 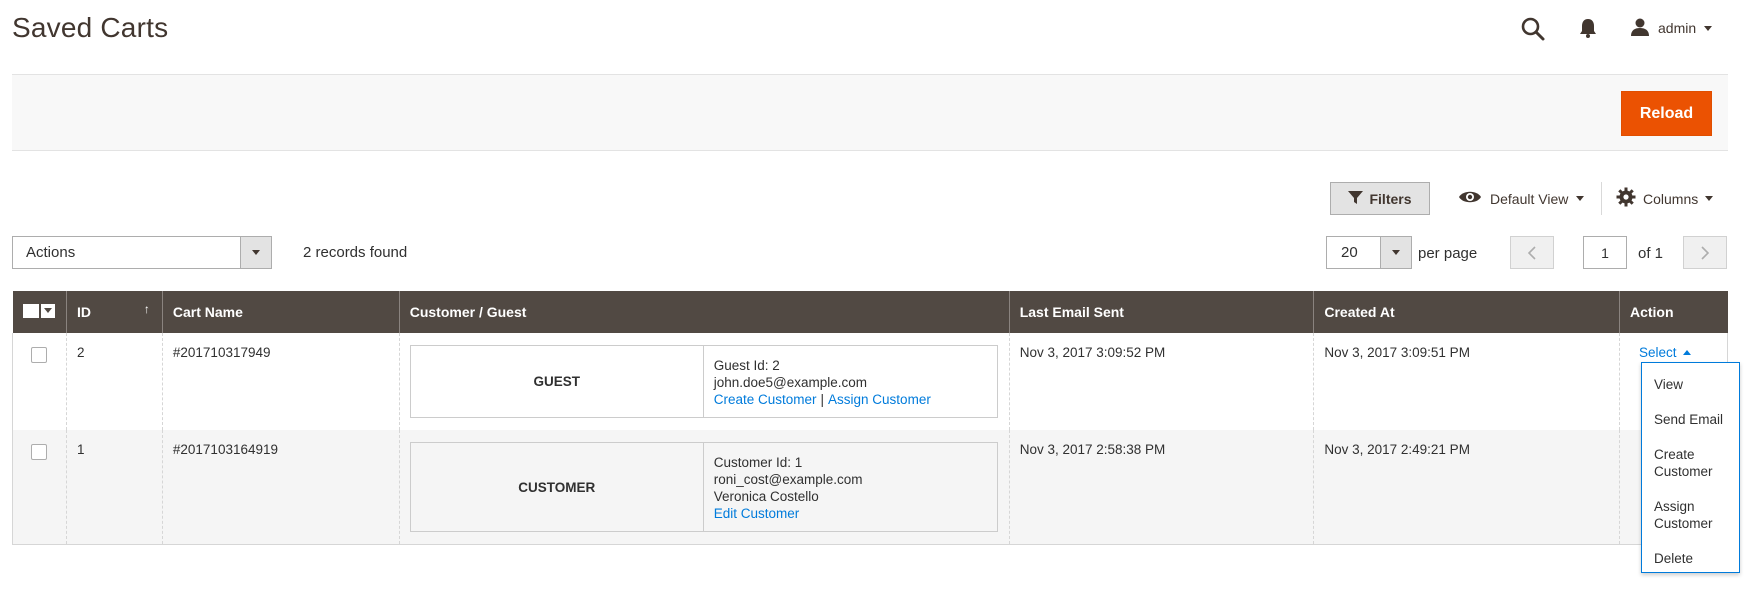 I want to click on filters-button: Filters, so click(x=1380, y=198).